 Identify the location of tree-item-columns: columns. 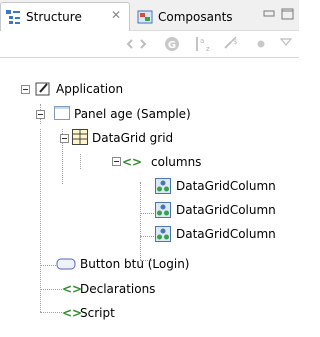
(176, 162).